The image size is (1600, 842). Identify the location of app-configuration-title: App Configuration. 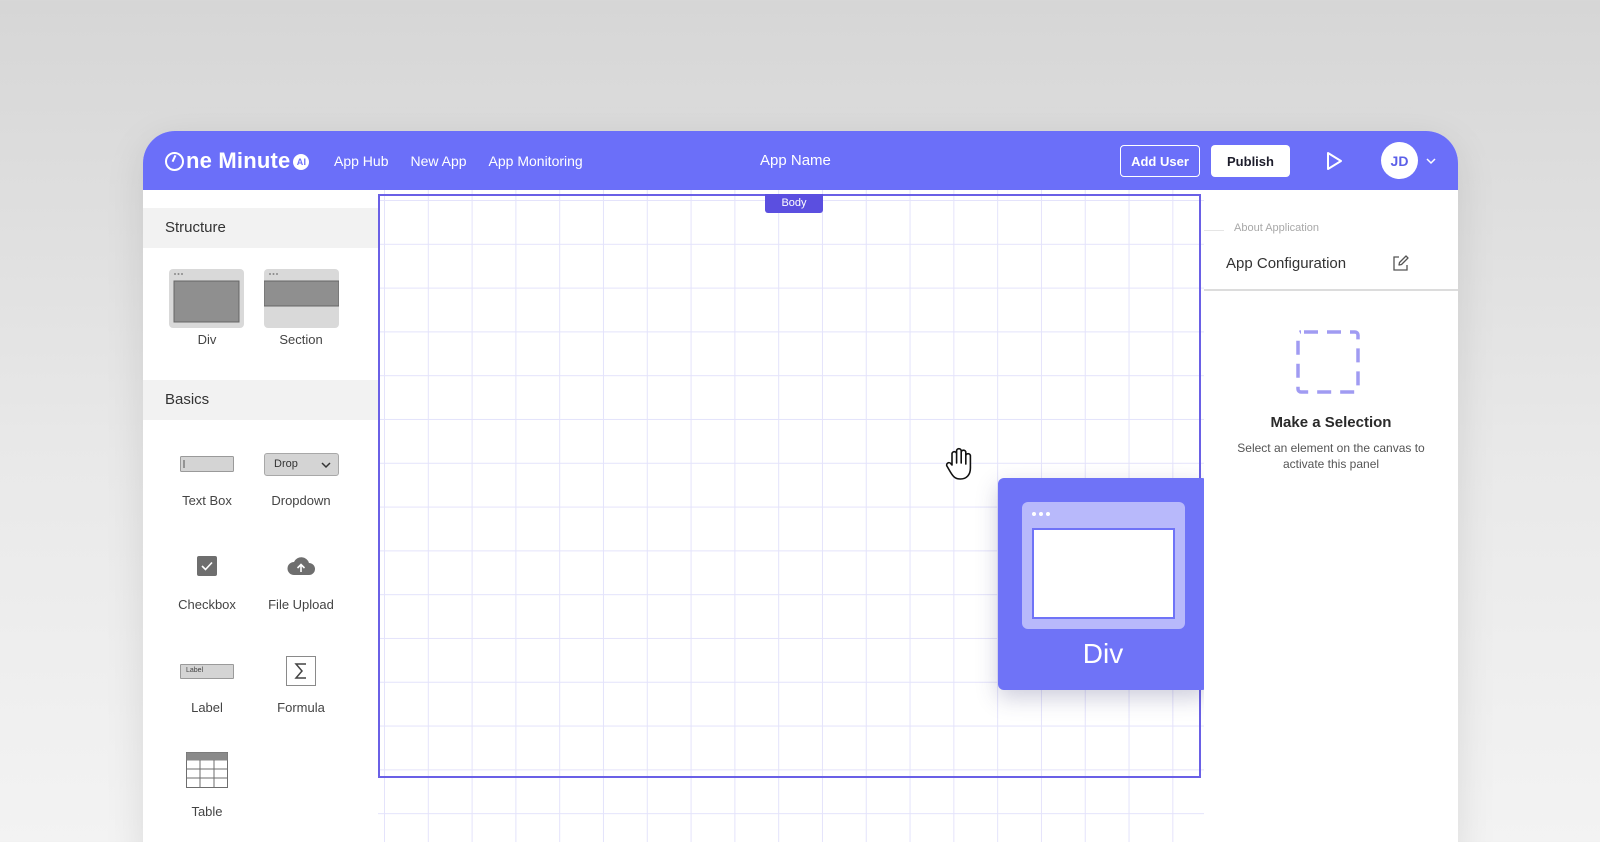
(1286, 263).